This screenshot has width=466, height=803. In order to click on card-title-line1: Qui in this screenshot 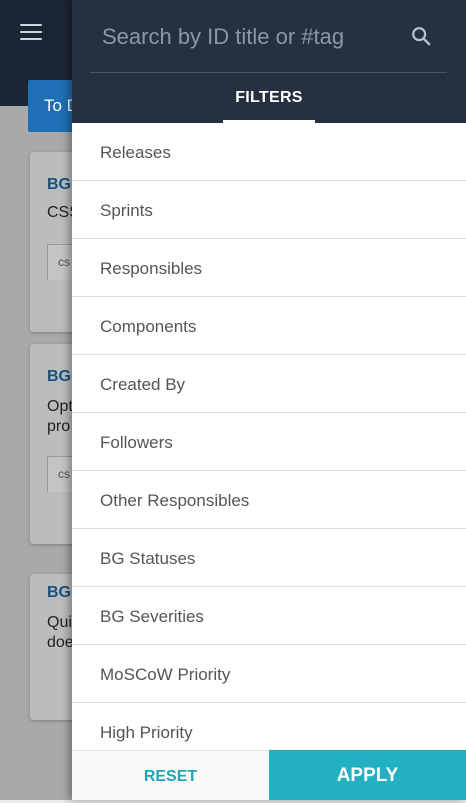, I will do `click(59, 622)`.